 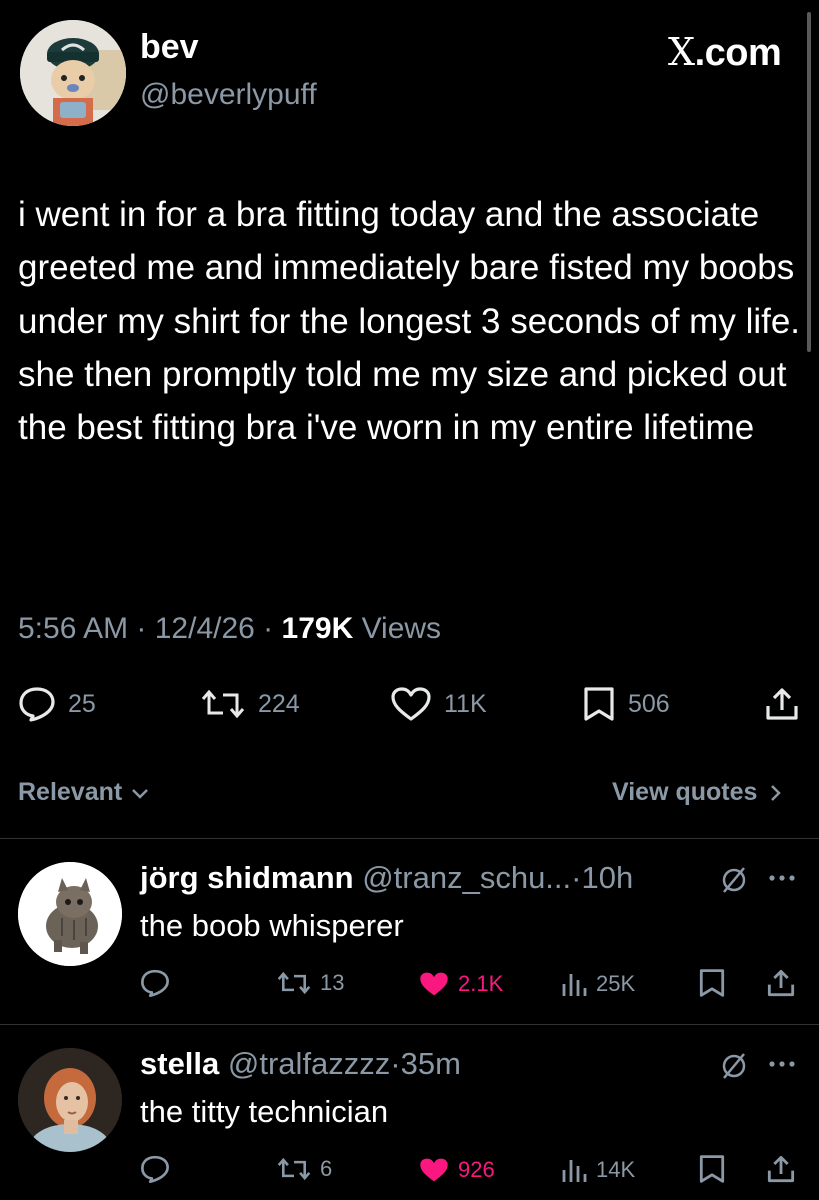 What do you see at coordinates (264, 1111) in the screenshot?
I see `reply-text: the titty technician` at bounding box center [264, 1111].